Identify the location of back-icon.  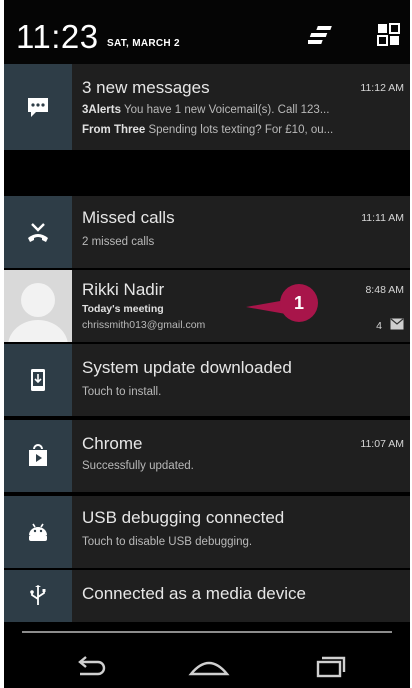
(92, 666).